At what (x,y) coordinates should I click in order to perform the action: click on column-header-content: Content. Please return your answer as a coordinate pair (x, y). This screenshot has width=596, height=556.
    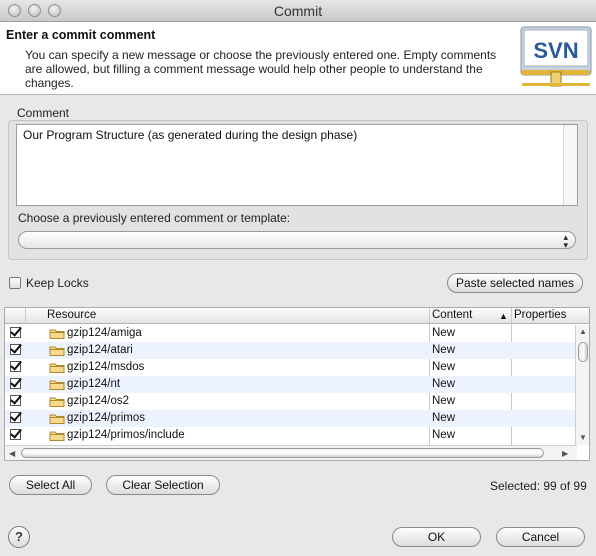
    Looking at the image, I should click on (452, 315).